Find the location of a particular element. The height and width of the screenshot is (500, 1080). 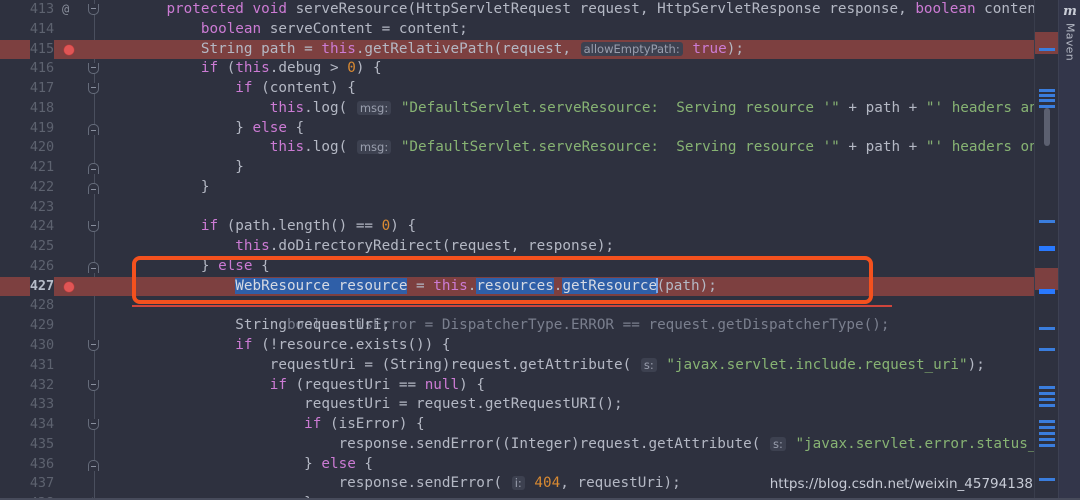

gutter-row-424: 424 is located at coordinates (66, 227).